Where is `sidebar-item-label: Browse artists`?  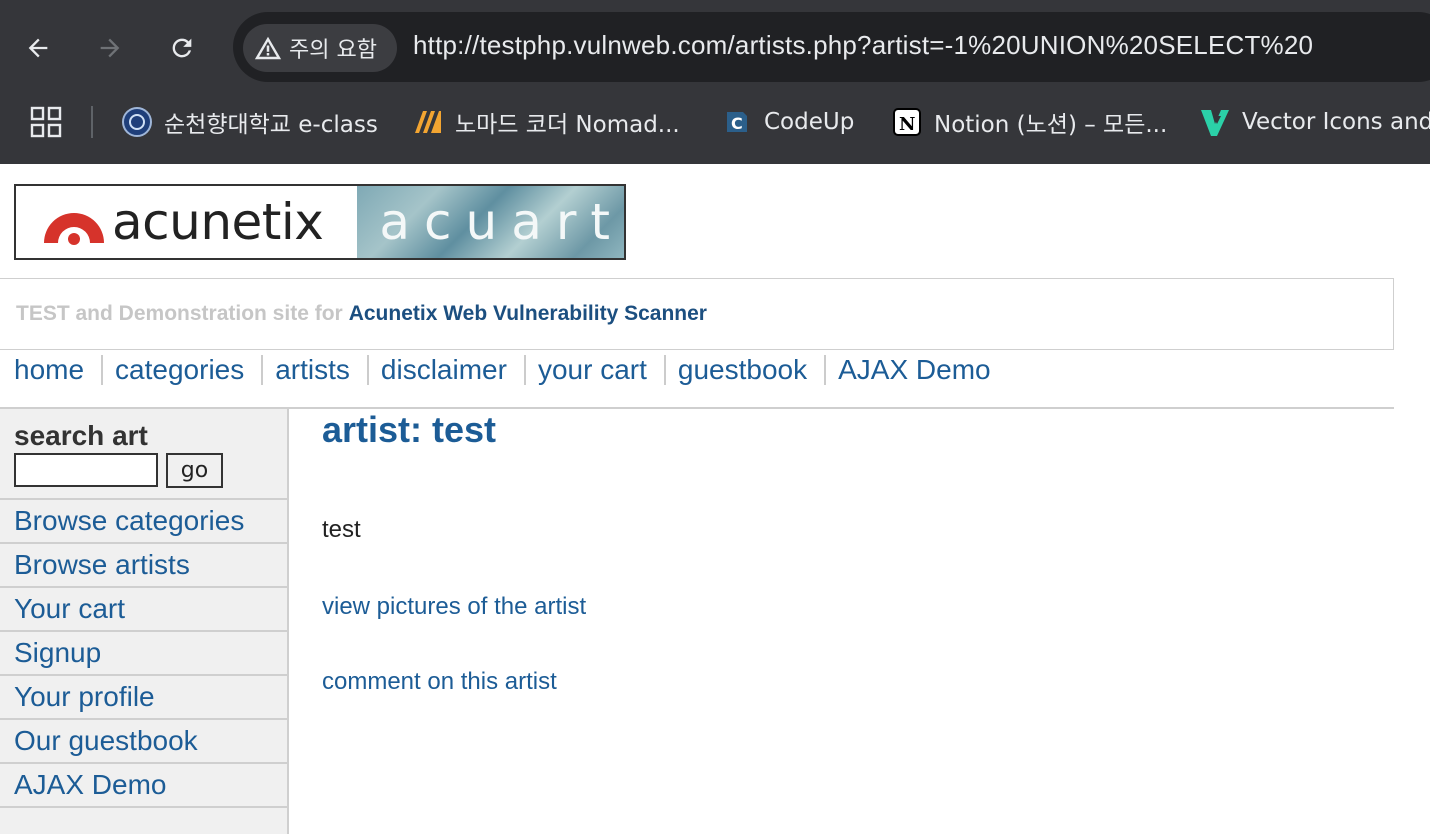
sidebar-item-label: Browse artists is located at coordinates (102, 564).